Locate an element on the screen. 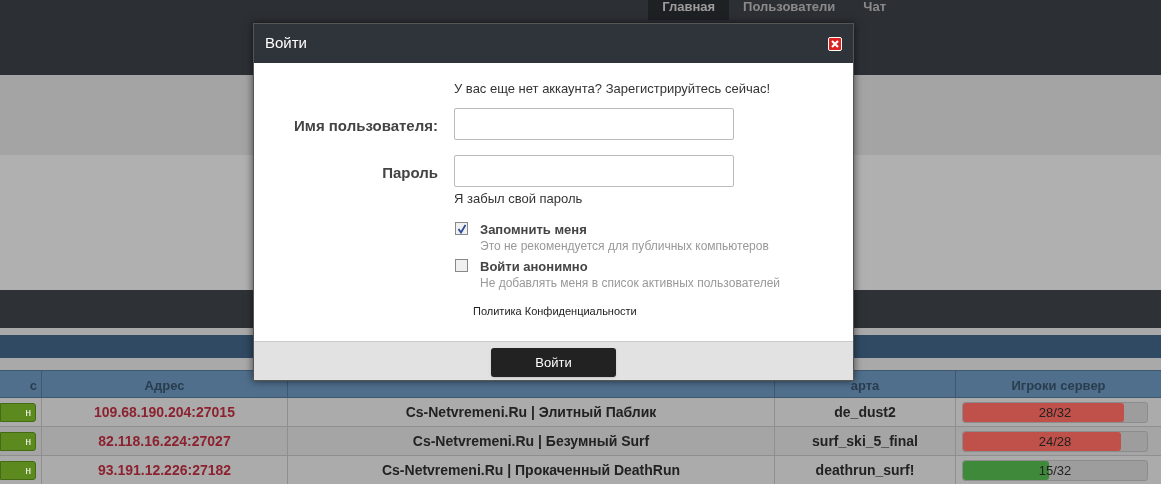 The height and width of the screenshot is (484, 1161). server-address: 82.118.16.224:27027 is located at coordinates (164, 441).